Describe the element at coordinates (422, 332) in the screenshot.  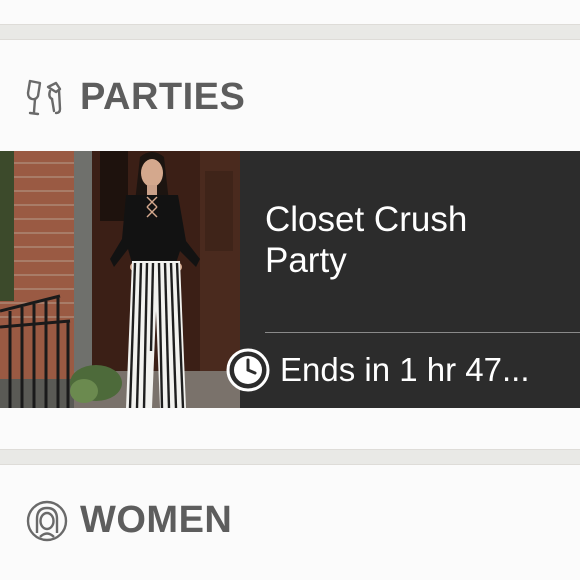
I see `party-info-divider` at that location.